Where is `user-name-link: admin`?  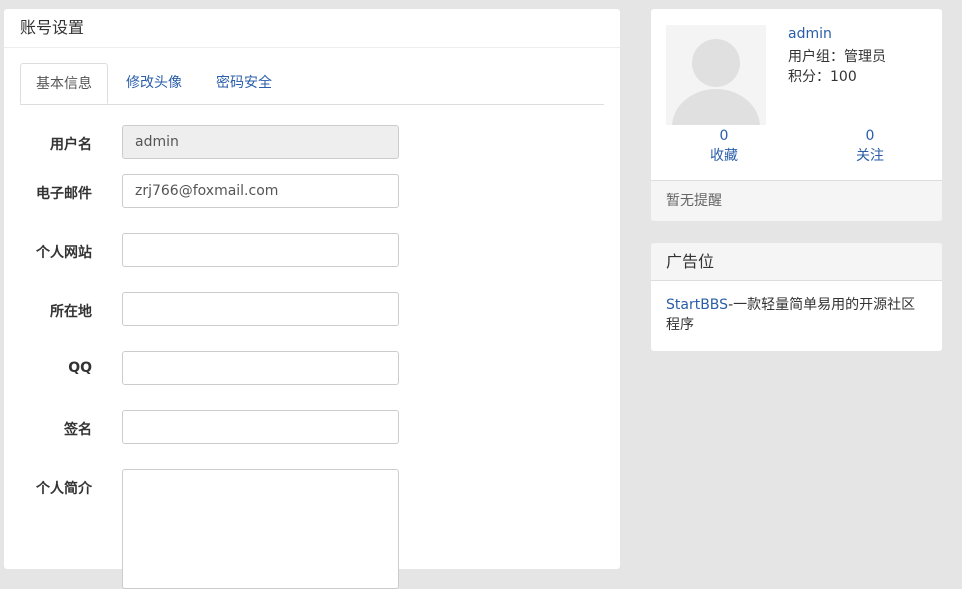 user-name-link: admin is located at coordinates (810, 34).